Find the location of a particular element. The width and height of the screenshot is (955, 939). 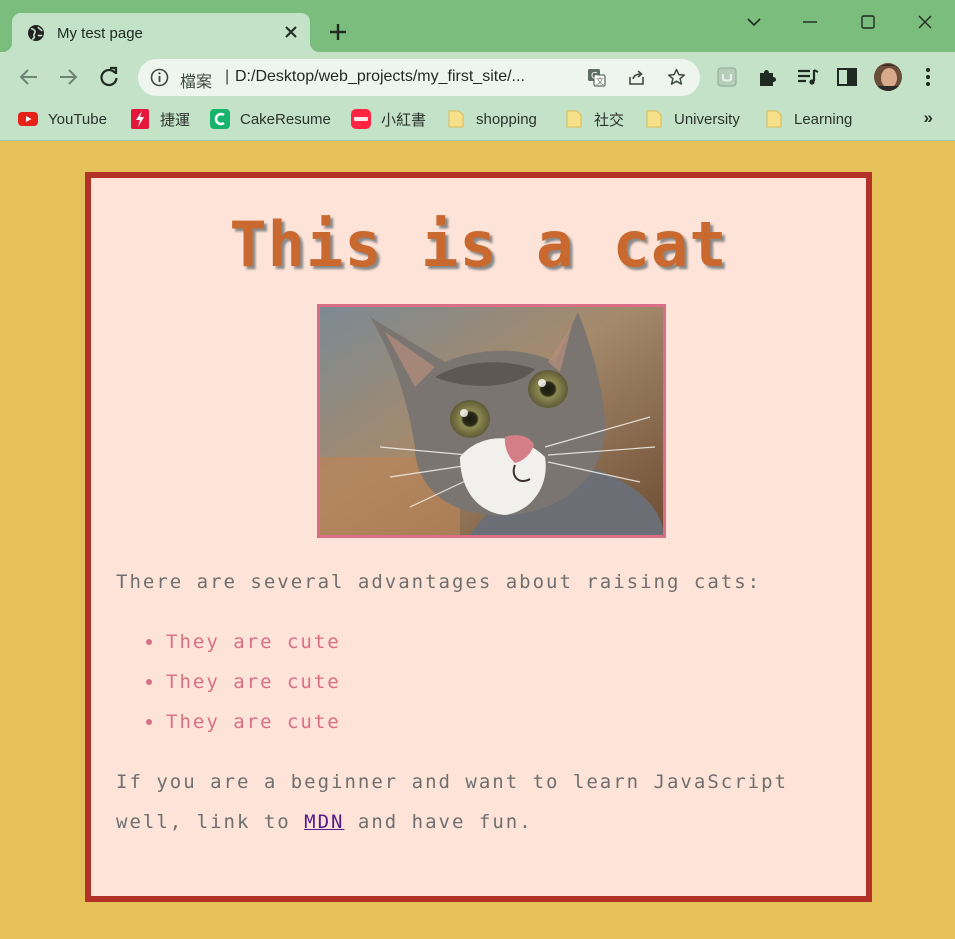

bookmark-label: 捷運 is located at coordinates (175, 120).